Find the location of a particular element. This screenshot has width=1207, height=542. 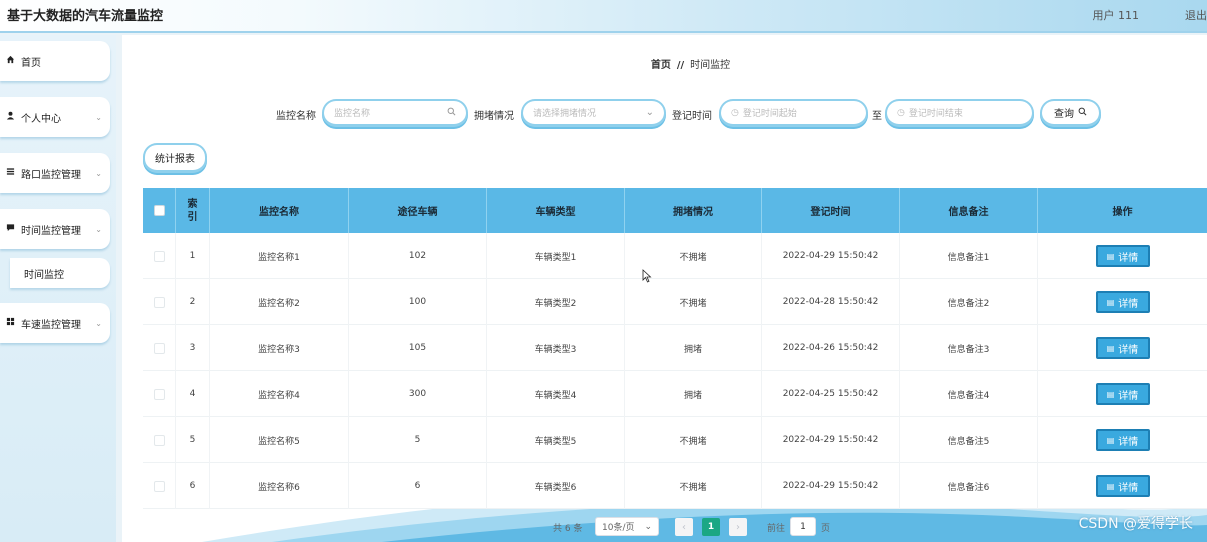

congestion-select: 请选择拥堵情况 ⌄ is located at coordinates (593, 113).